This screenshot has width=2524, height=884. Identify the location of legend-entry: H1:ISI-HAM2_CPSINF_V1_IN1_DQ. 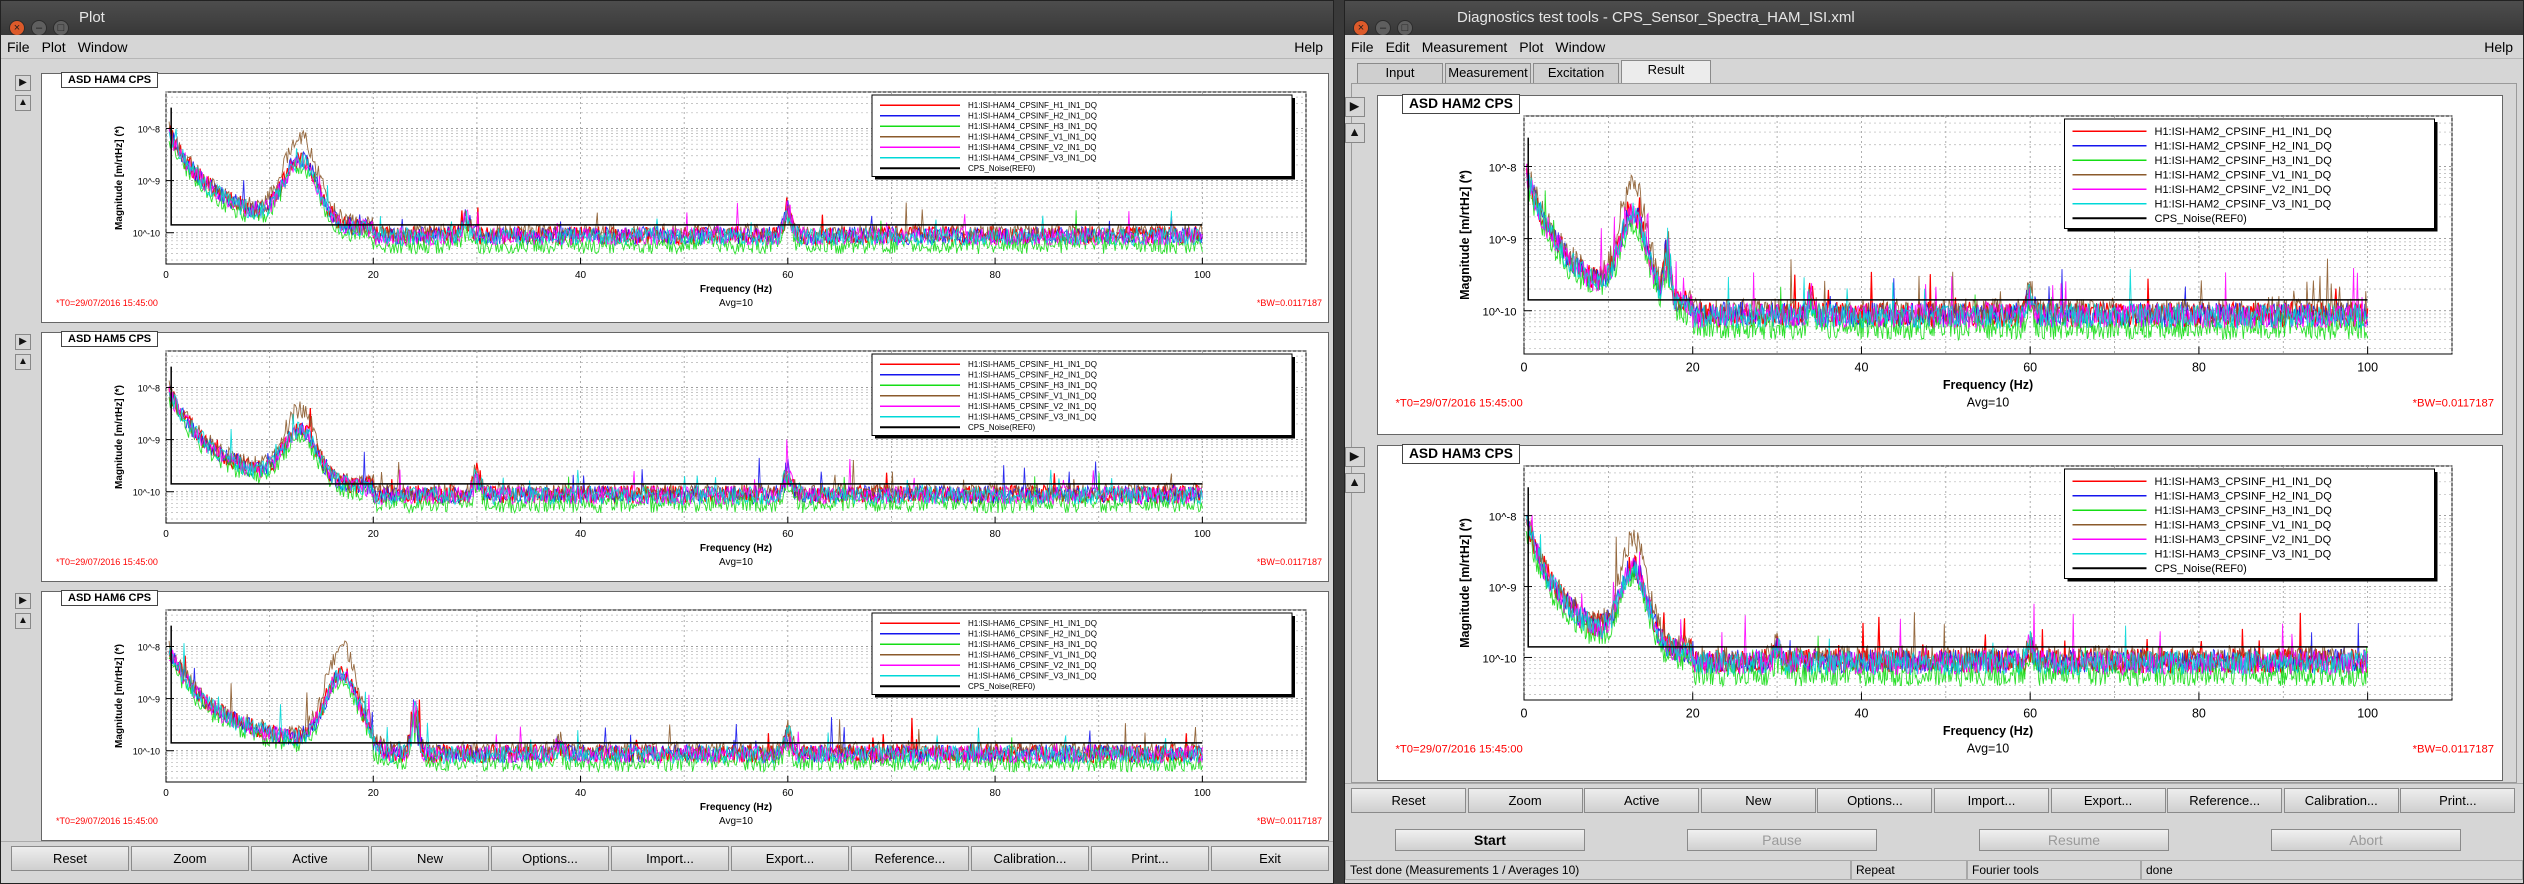
(2243, 176).